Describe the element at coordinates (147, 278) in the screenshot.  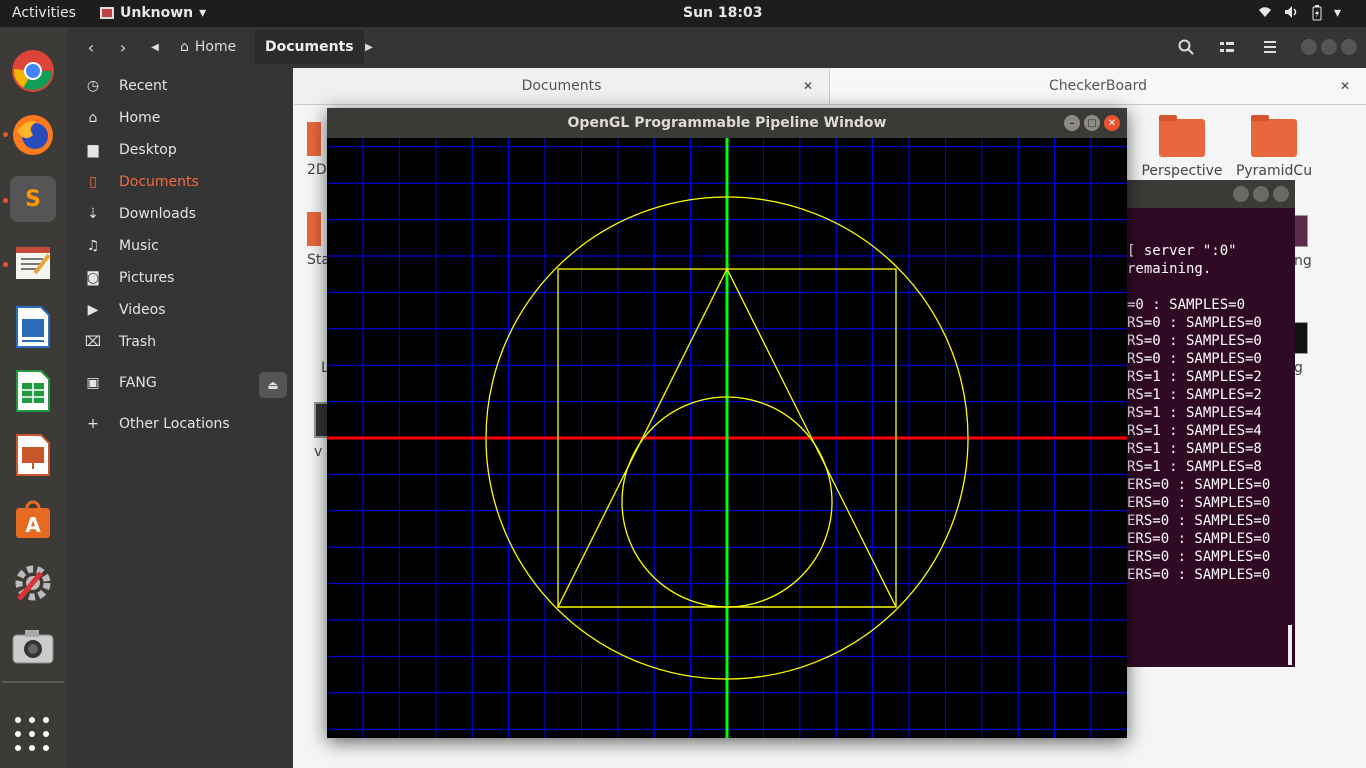
I see `sidebar-item-label: Pictures` at that location.